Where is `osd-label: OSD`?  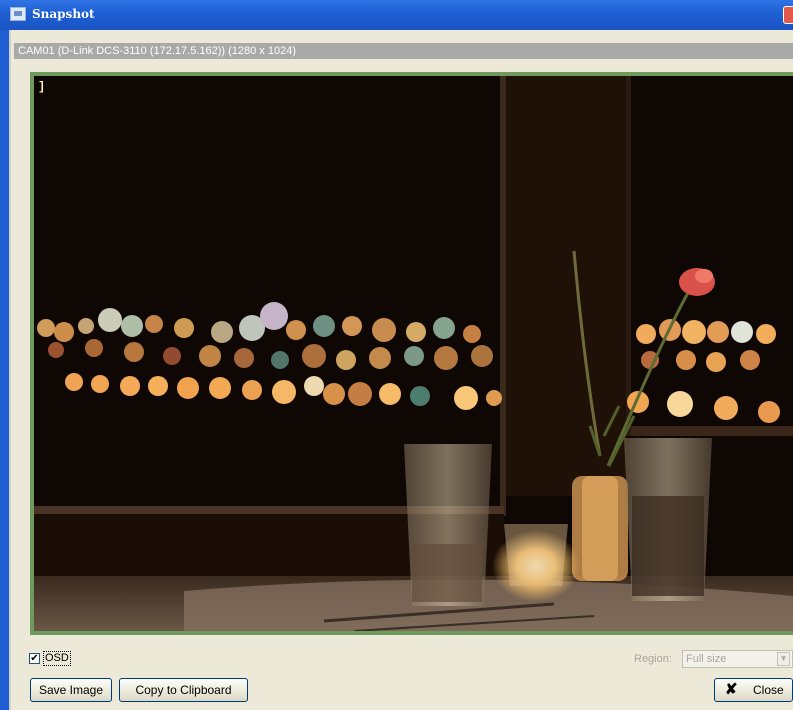
osd-label: OSD is located at coordinates (57, 658).